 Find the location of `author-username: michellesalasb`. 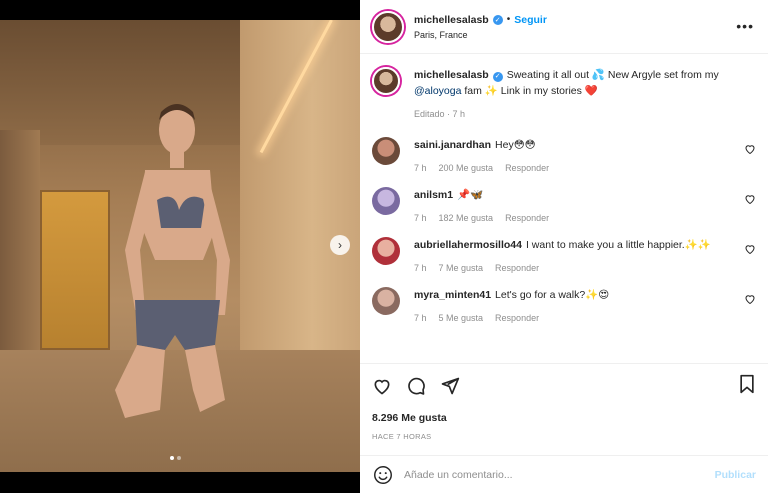

author-username: michellesalasb is located at coordinates (451, 20).